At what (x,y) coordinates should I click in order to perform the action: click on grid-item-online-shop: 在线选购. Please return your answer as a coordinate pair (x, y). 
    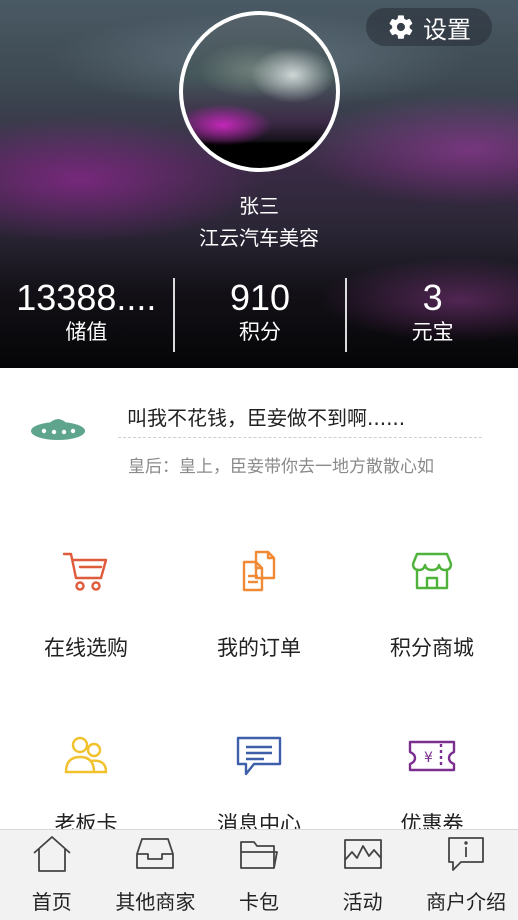
    Looking at the image, I should click on (86, 605).